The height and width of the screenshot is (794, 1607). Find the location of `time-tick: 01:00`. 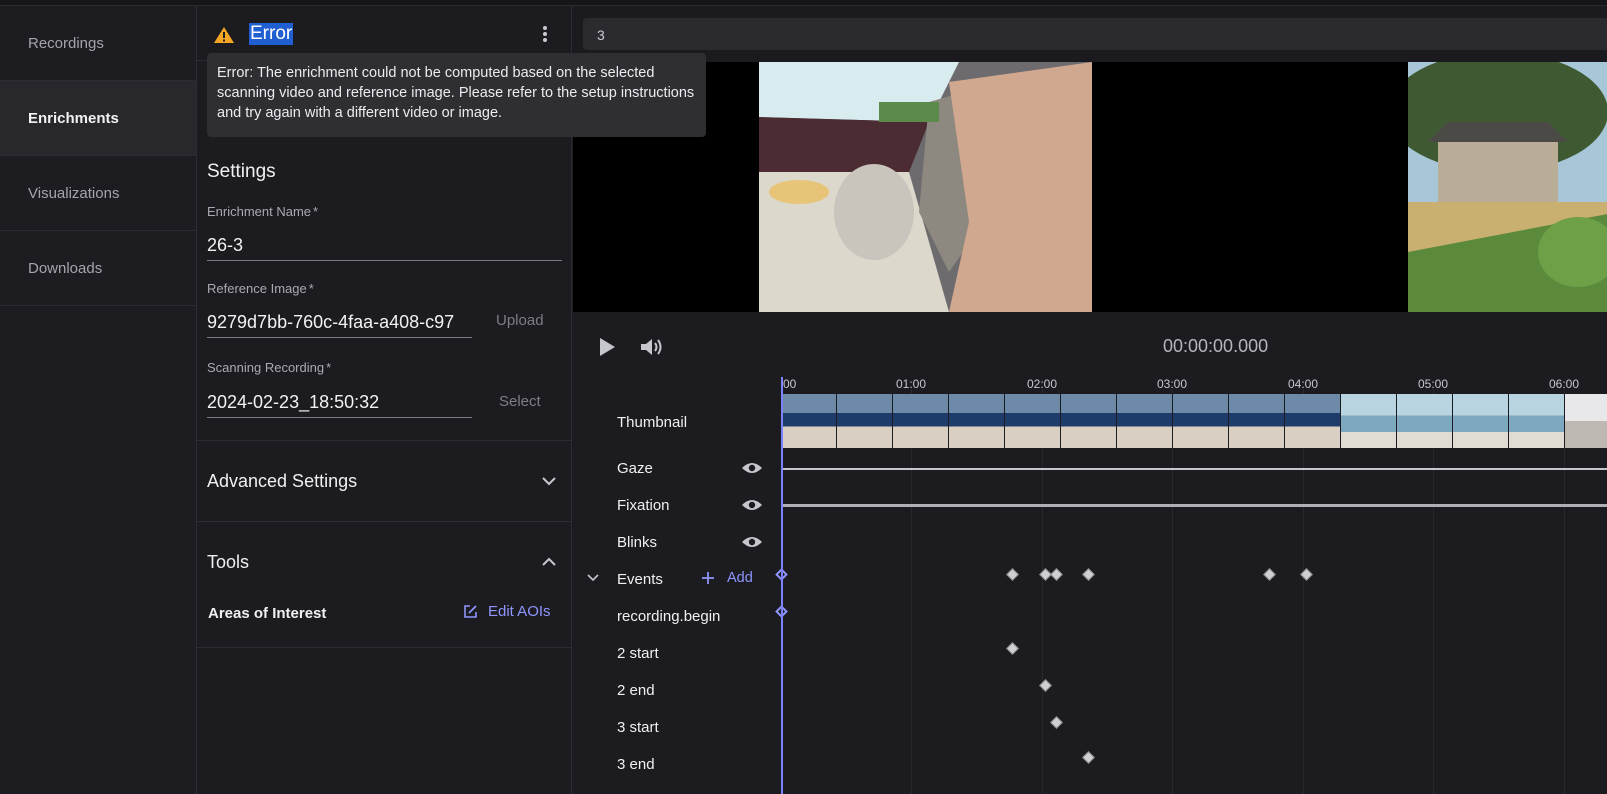

time-tick: 01:00 is located at coordinates (911, 384).